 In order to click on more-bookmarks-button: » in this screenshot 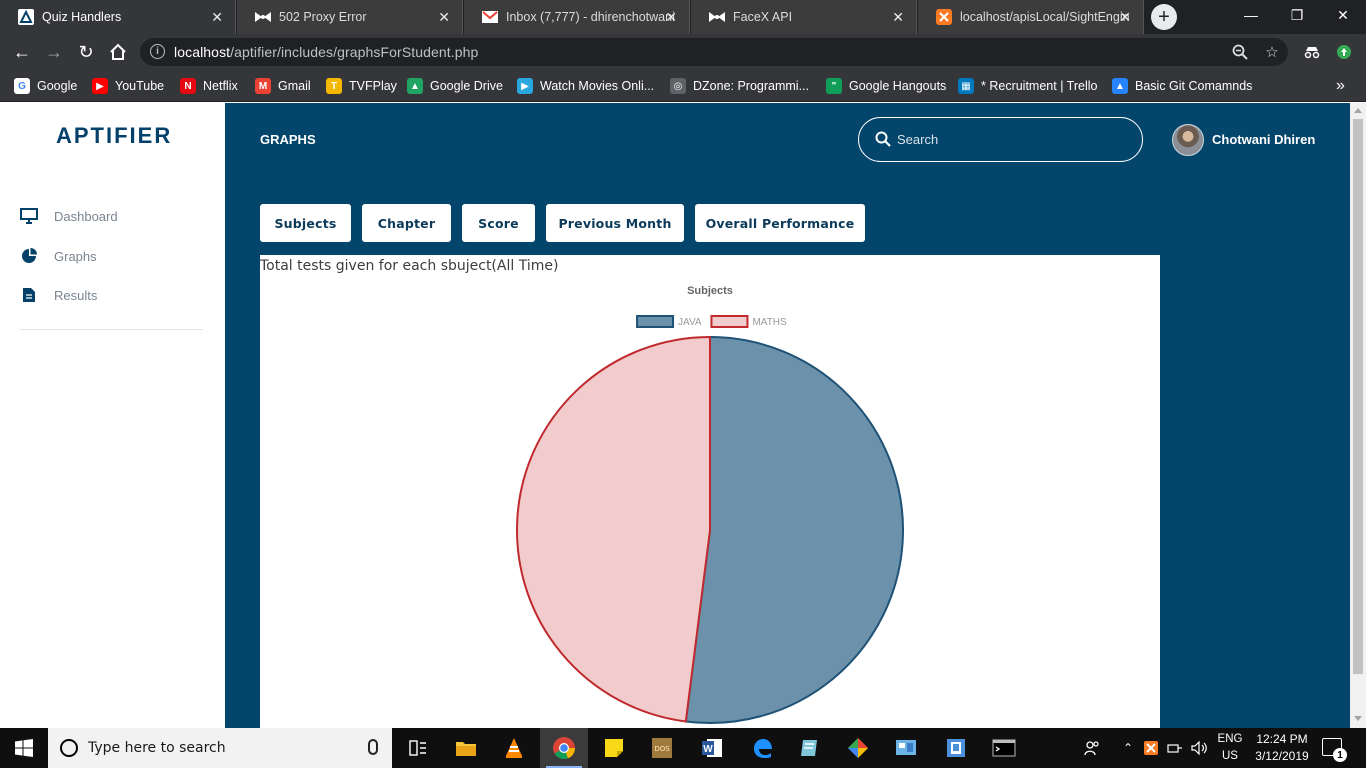, I will do `click(1340, 86)`.